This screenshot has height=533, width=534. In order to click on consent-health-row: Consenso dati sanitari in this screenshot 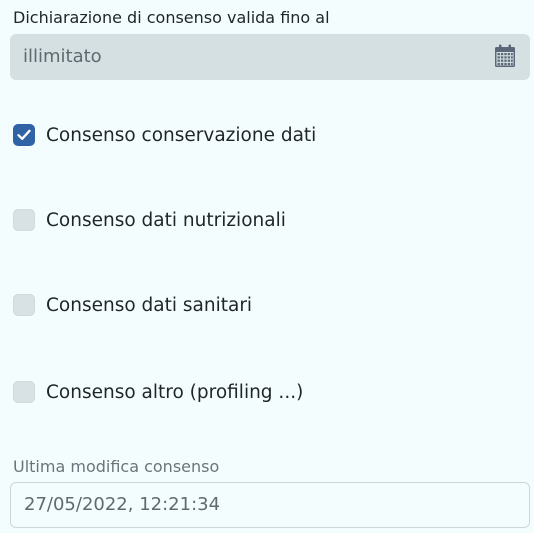, I will do `click(132, 305)`.